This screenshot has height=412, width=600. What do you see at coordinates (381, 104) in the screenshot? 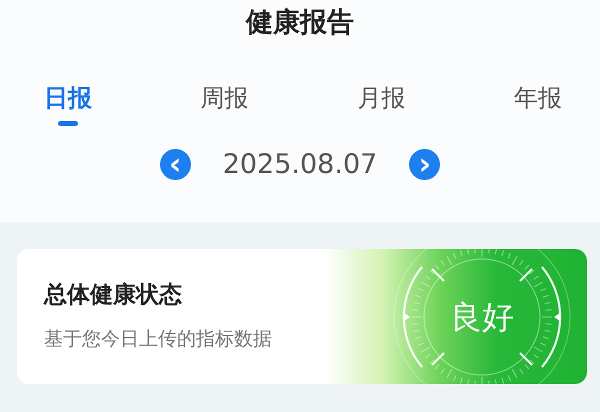
I see `report-tab: 月报` at bounding box center [381, 104].